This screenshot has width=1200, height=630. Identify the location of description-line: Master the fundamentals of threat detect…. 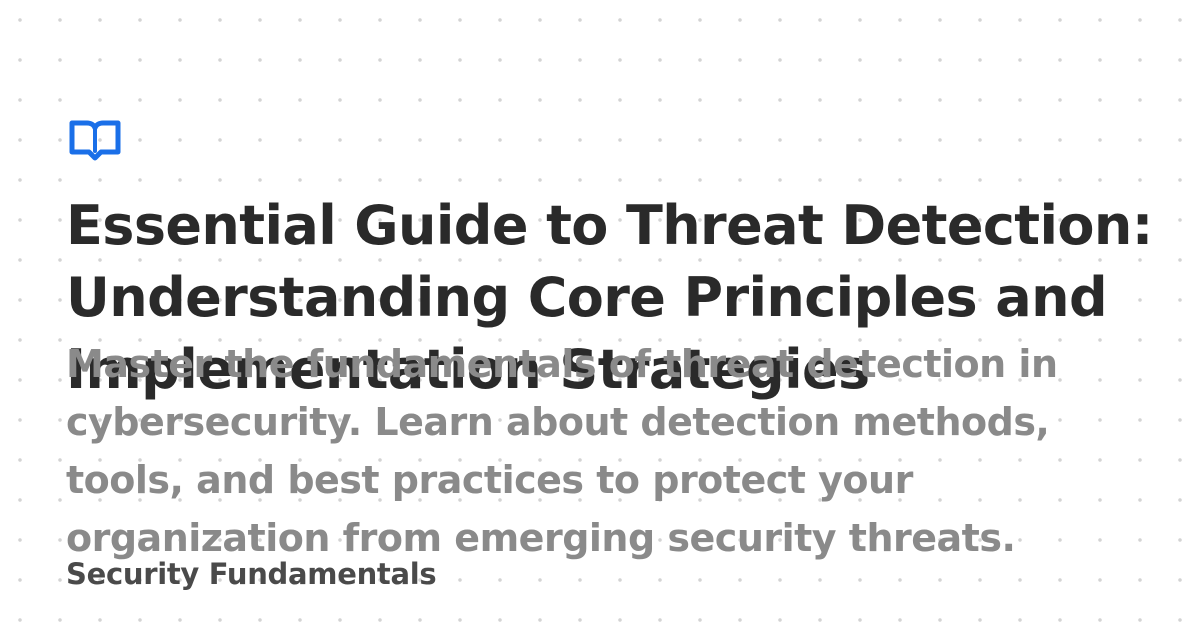
(562, 364).